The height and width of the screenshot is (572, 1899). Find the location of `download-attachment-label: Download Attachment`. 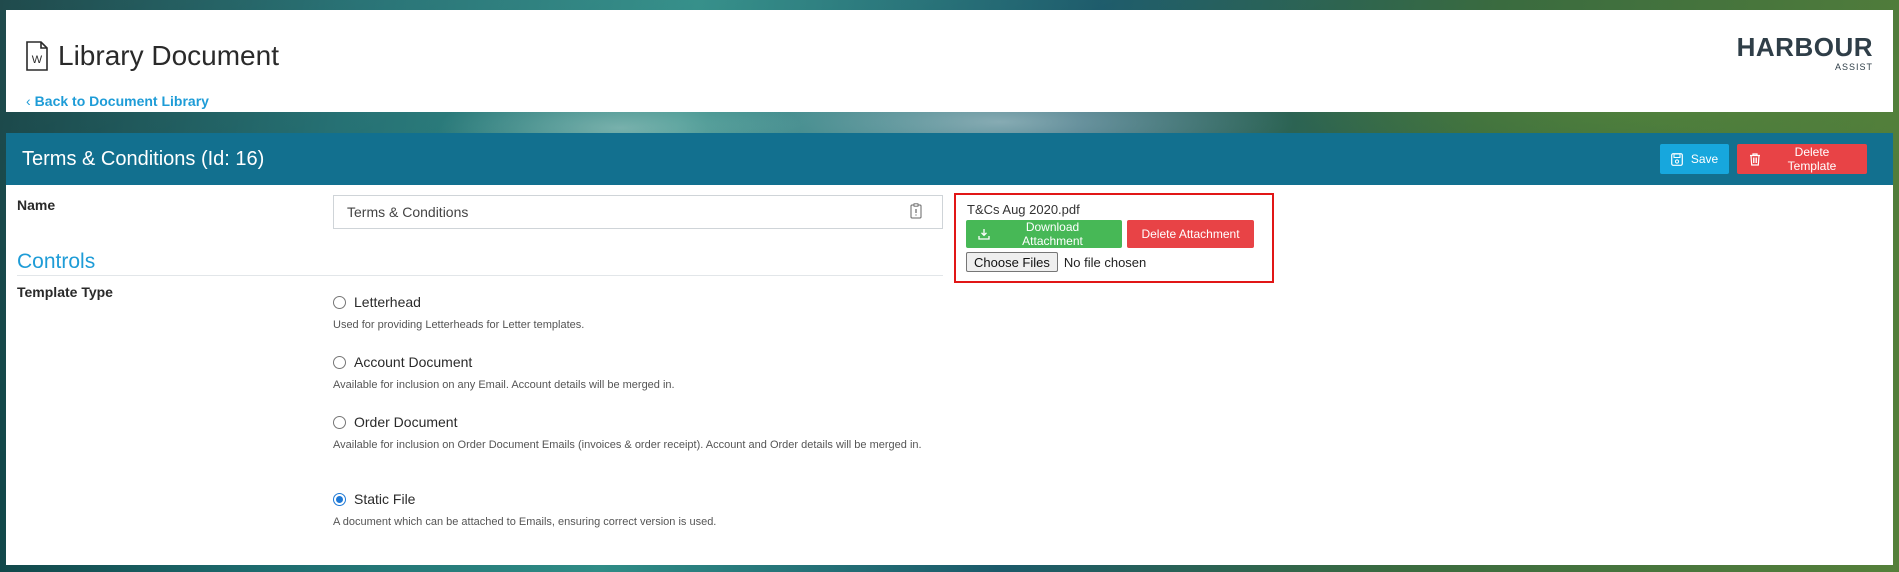

download-attachment-label: Download Attachment is located at coordinates (1052, 234).